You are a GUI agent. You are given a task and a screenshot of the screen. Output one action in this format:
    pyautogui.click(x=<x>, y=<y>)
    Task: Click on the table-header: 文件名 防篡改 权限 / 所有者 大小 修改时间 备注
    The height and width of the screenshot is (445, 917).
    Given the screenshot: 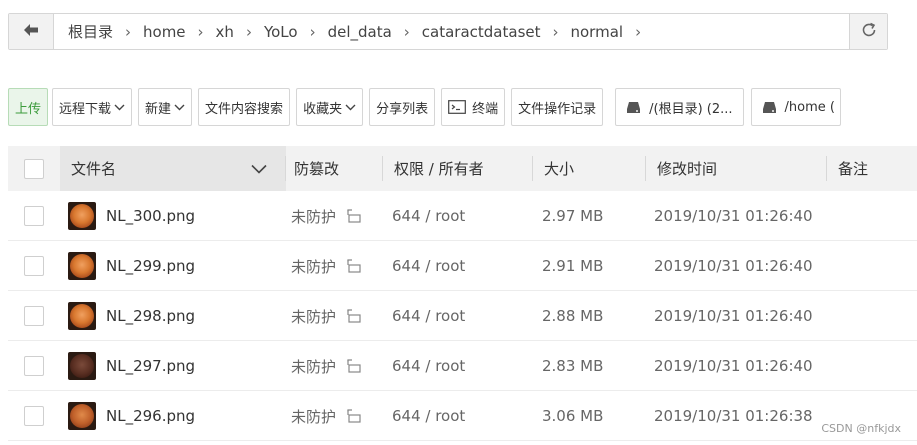 What is the action you would take?
    pyautogui.click(x=462, y=168)
    